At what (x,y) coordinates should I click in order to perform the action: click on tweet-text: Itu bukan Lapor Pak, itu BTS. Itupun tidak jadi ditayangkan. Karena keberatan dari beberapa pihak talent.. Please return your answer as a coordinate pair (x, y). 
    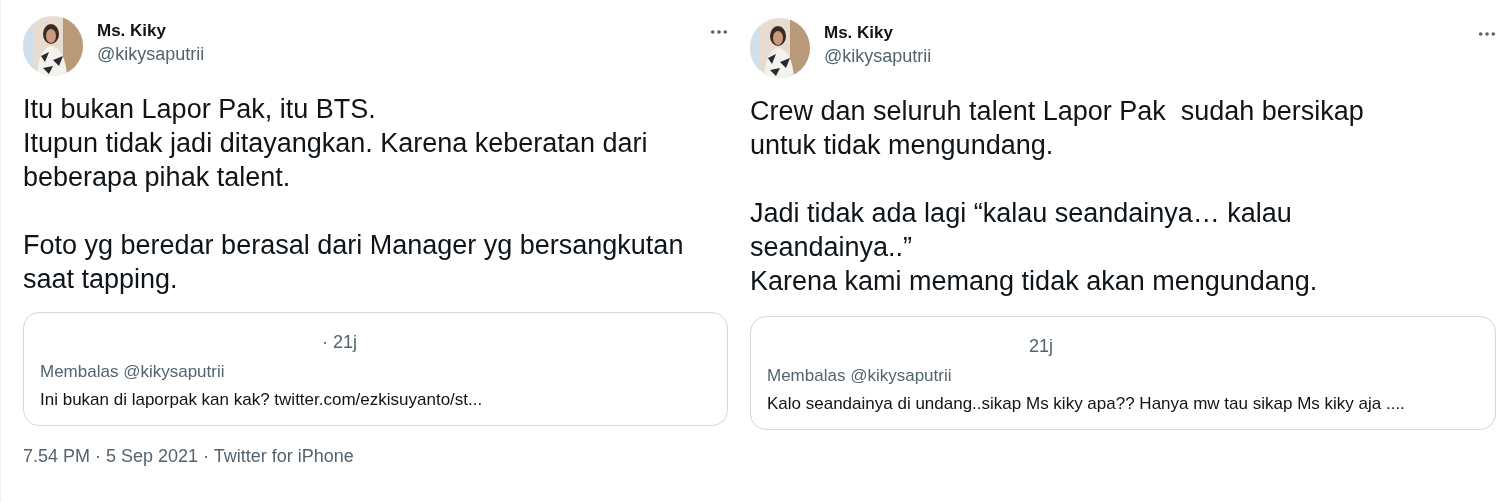
    Looking at the image, I should click on (336, 143).